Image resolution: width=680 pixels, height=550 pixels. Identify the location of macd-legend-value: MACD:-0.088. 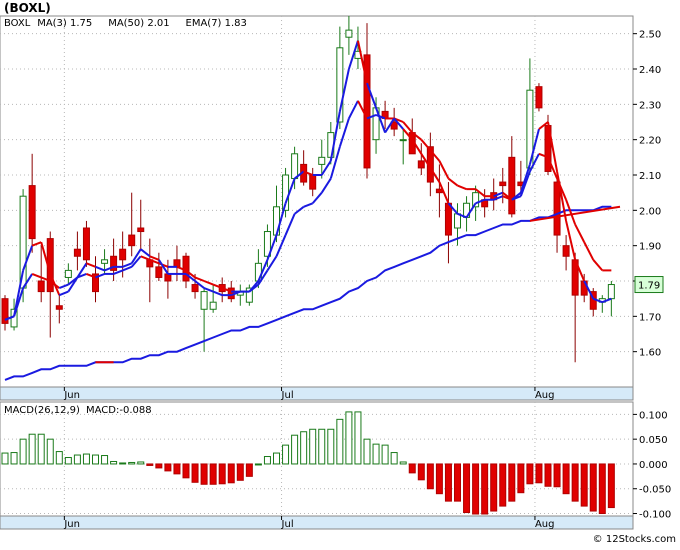
(119, 410).